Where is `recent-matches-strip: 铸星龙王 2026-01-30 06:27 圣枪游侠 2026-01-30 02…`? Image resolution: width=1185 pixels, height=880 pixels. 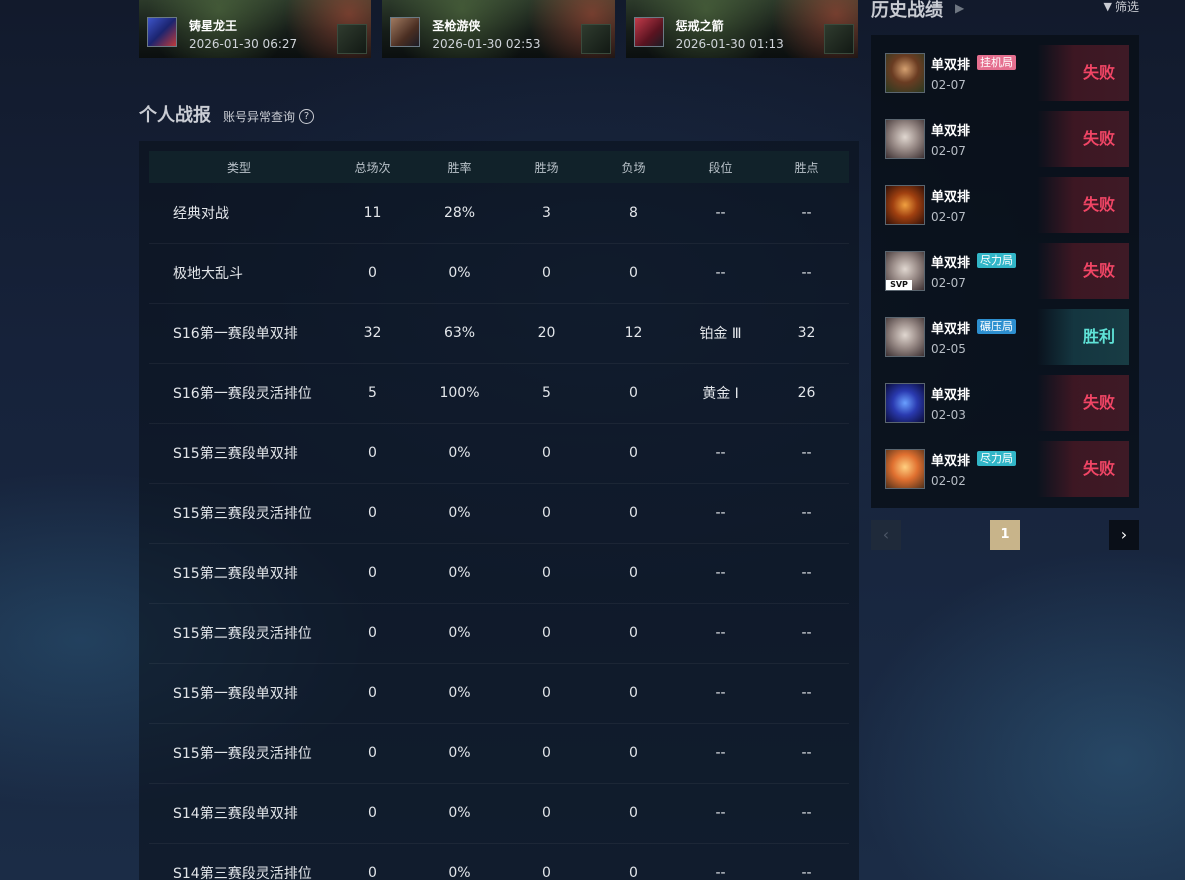 recent-matches-strip: 铸星龙王 2026-01-30 06:27 圣枪游侠 2026-01-30 02… is located at coordinates (498, 29).